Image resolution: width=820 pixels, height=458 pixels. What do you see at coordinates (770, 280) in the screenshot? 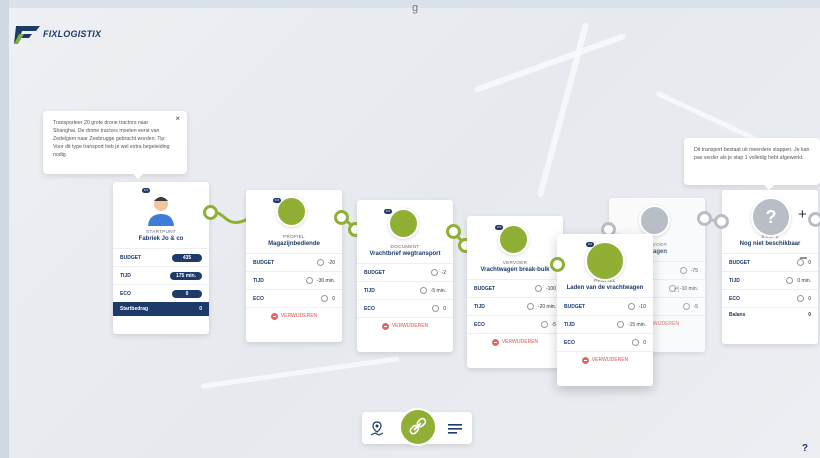
I see `tijd-row: TIJD 0 min.` at bounding box center [770, 280].